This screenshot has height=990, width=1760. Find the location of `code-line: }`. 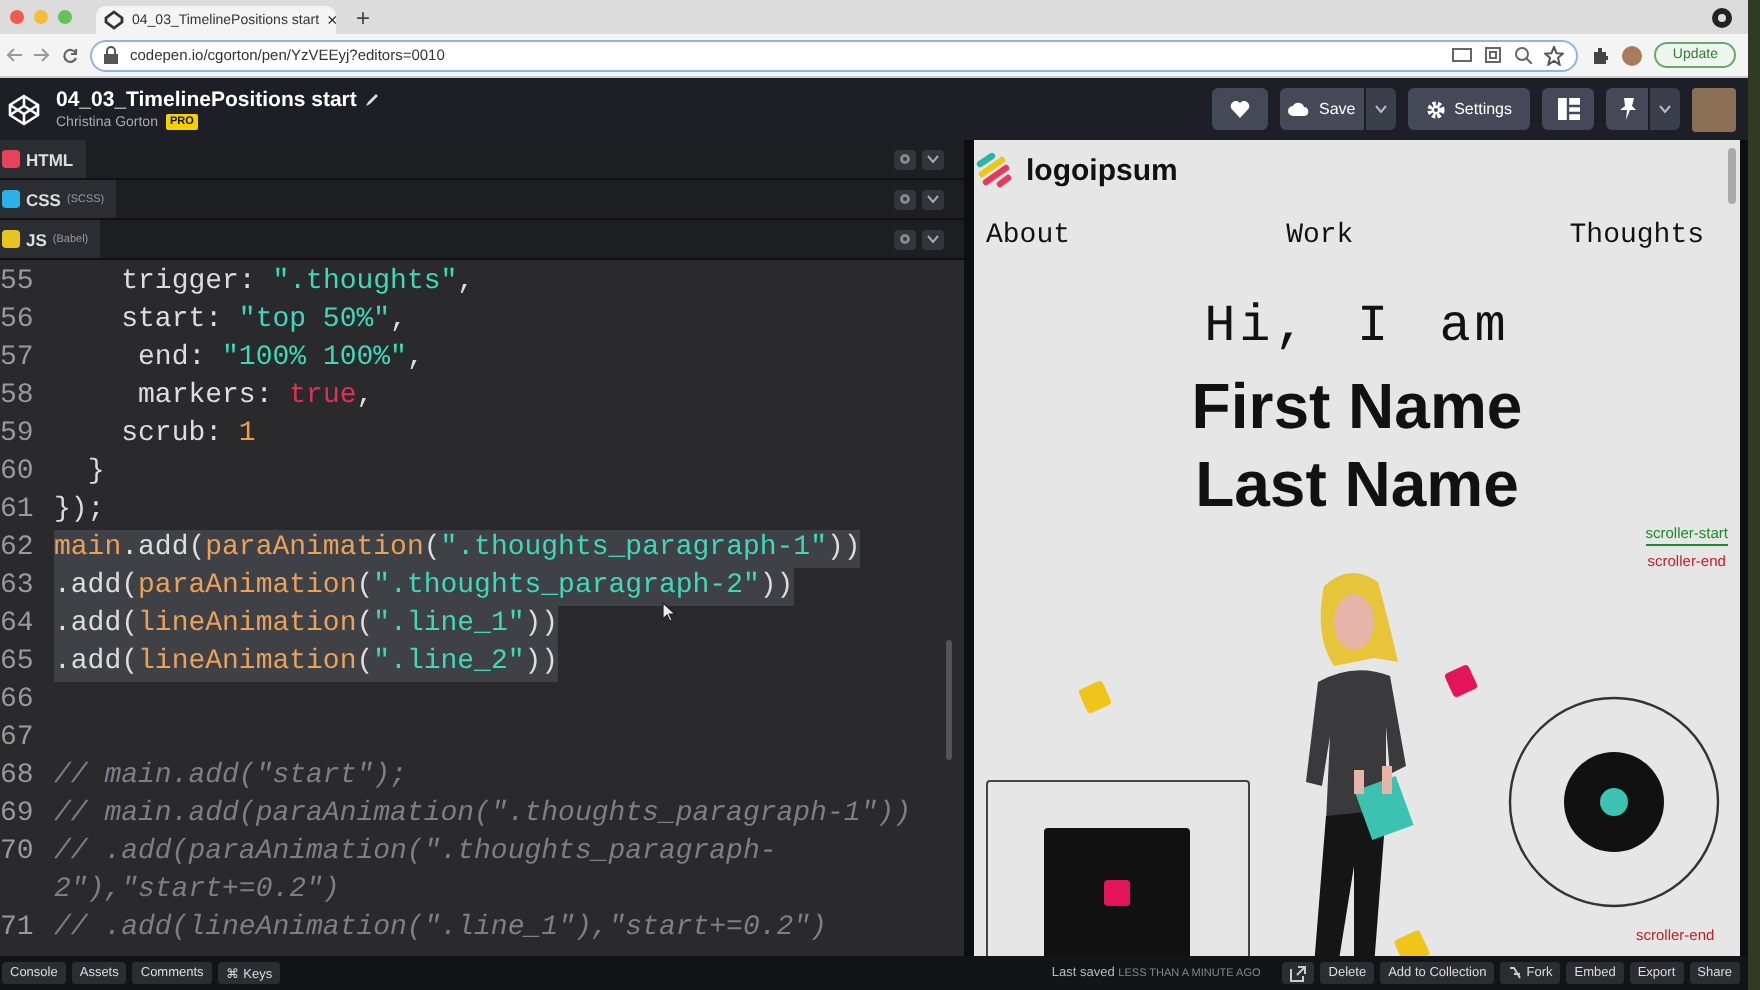

code-line: } is located at coordinates (95, 473).